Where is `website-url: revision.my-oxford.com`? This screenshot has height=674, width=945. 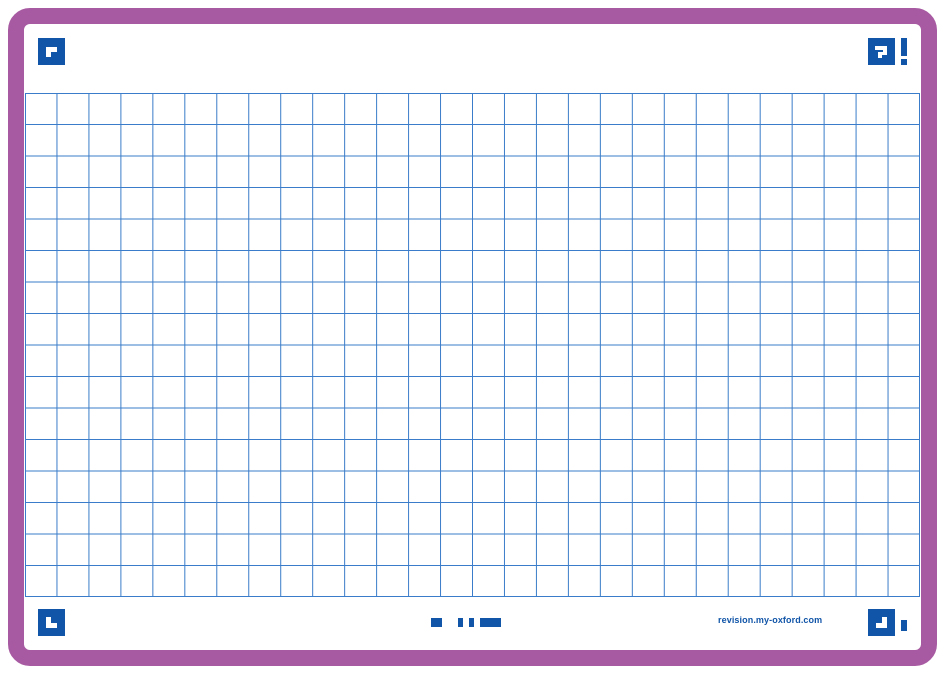
website-url: revision.my-oxford.com is located at coordinates (770, 620).